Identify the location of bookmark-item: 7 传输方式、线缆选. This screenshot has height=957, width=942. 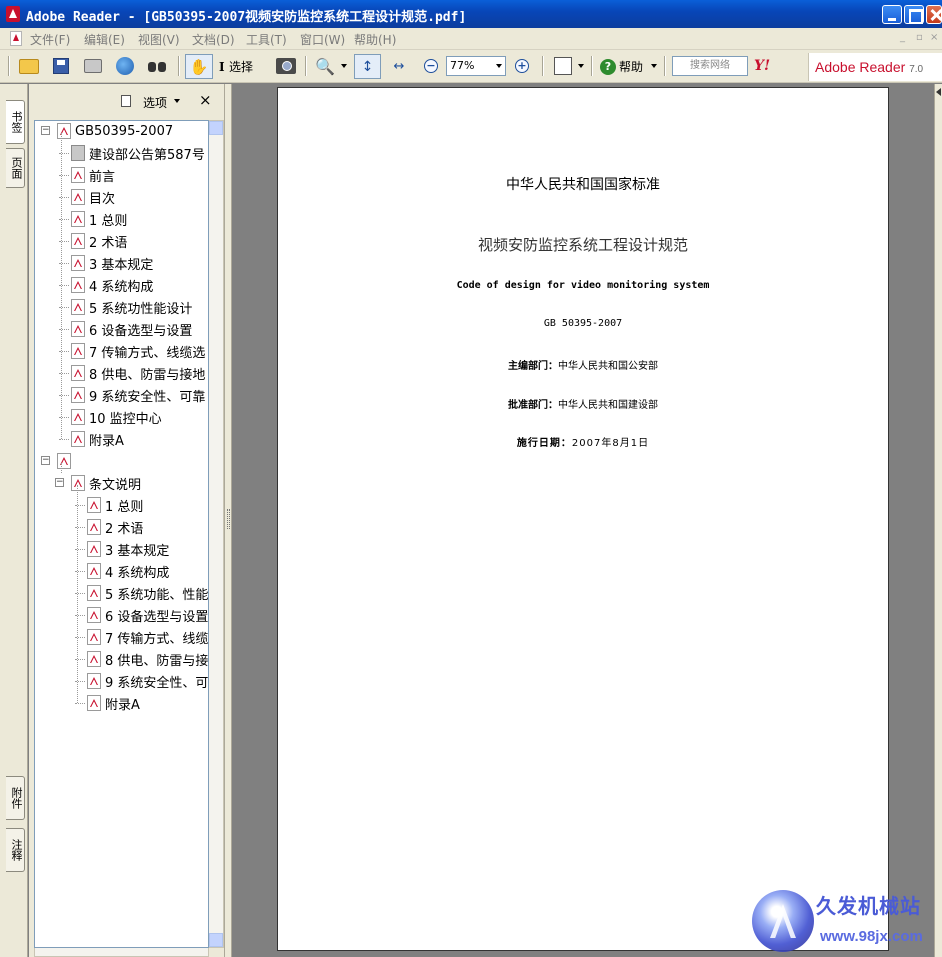
(132, 351).